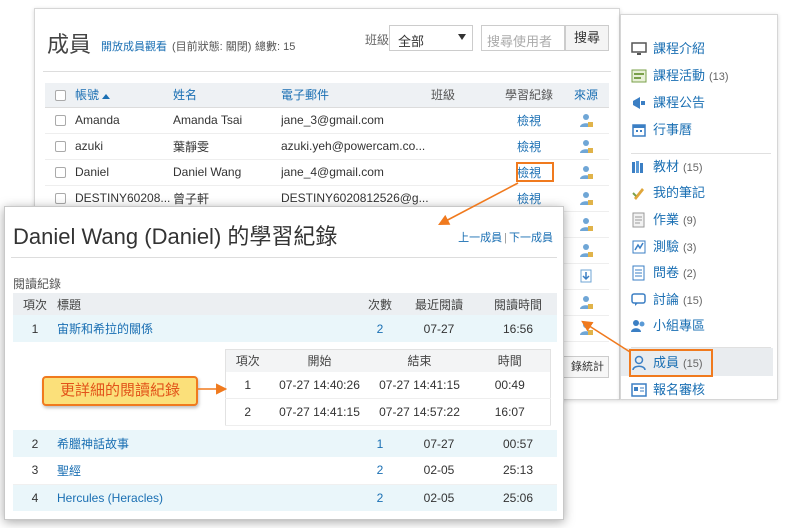  Describe the element at coordinates (285, 497) in the screenshot. I see `table-row: 4 Hercules (Heracles) 2 02-05 25:06` at that location.